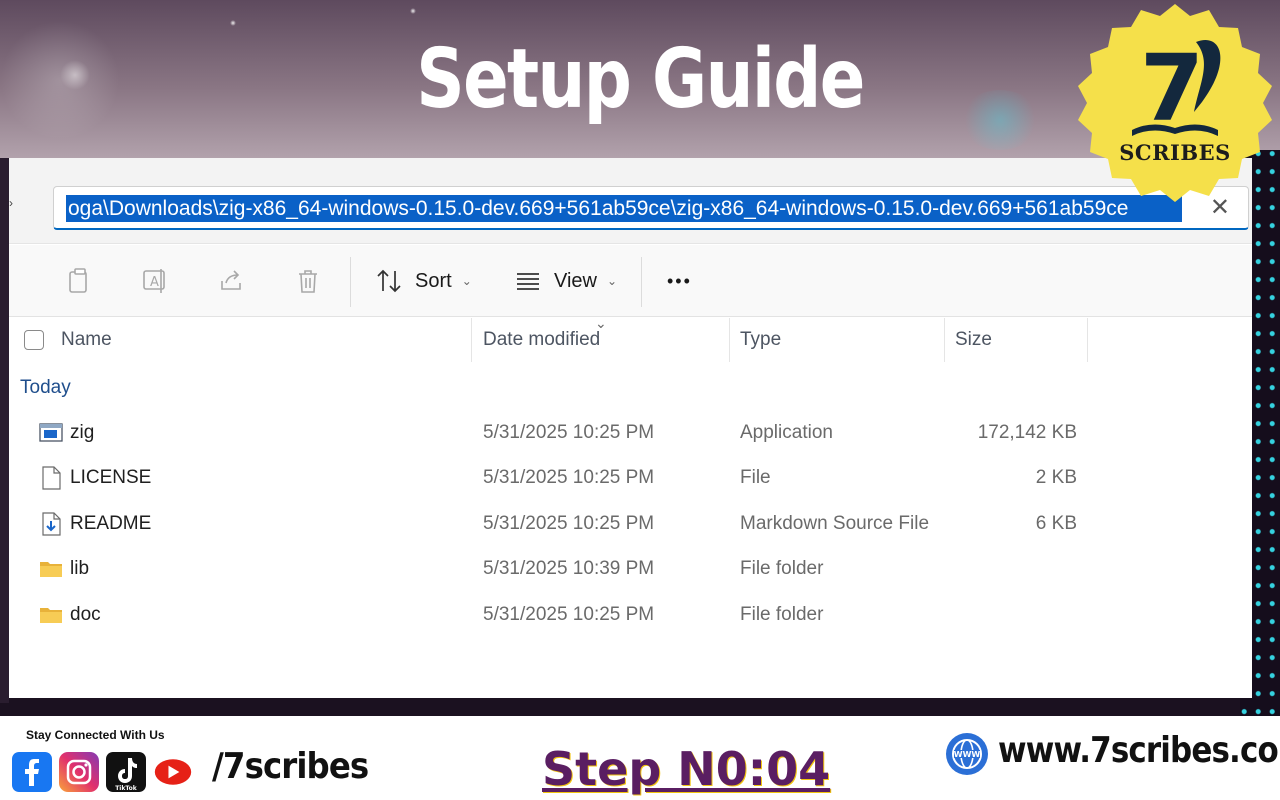  Describe the element at coordinates (536, 340) in the screenshot. I see `column-header-date: Date modified` at that location.